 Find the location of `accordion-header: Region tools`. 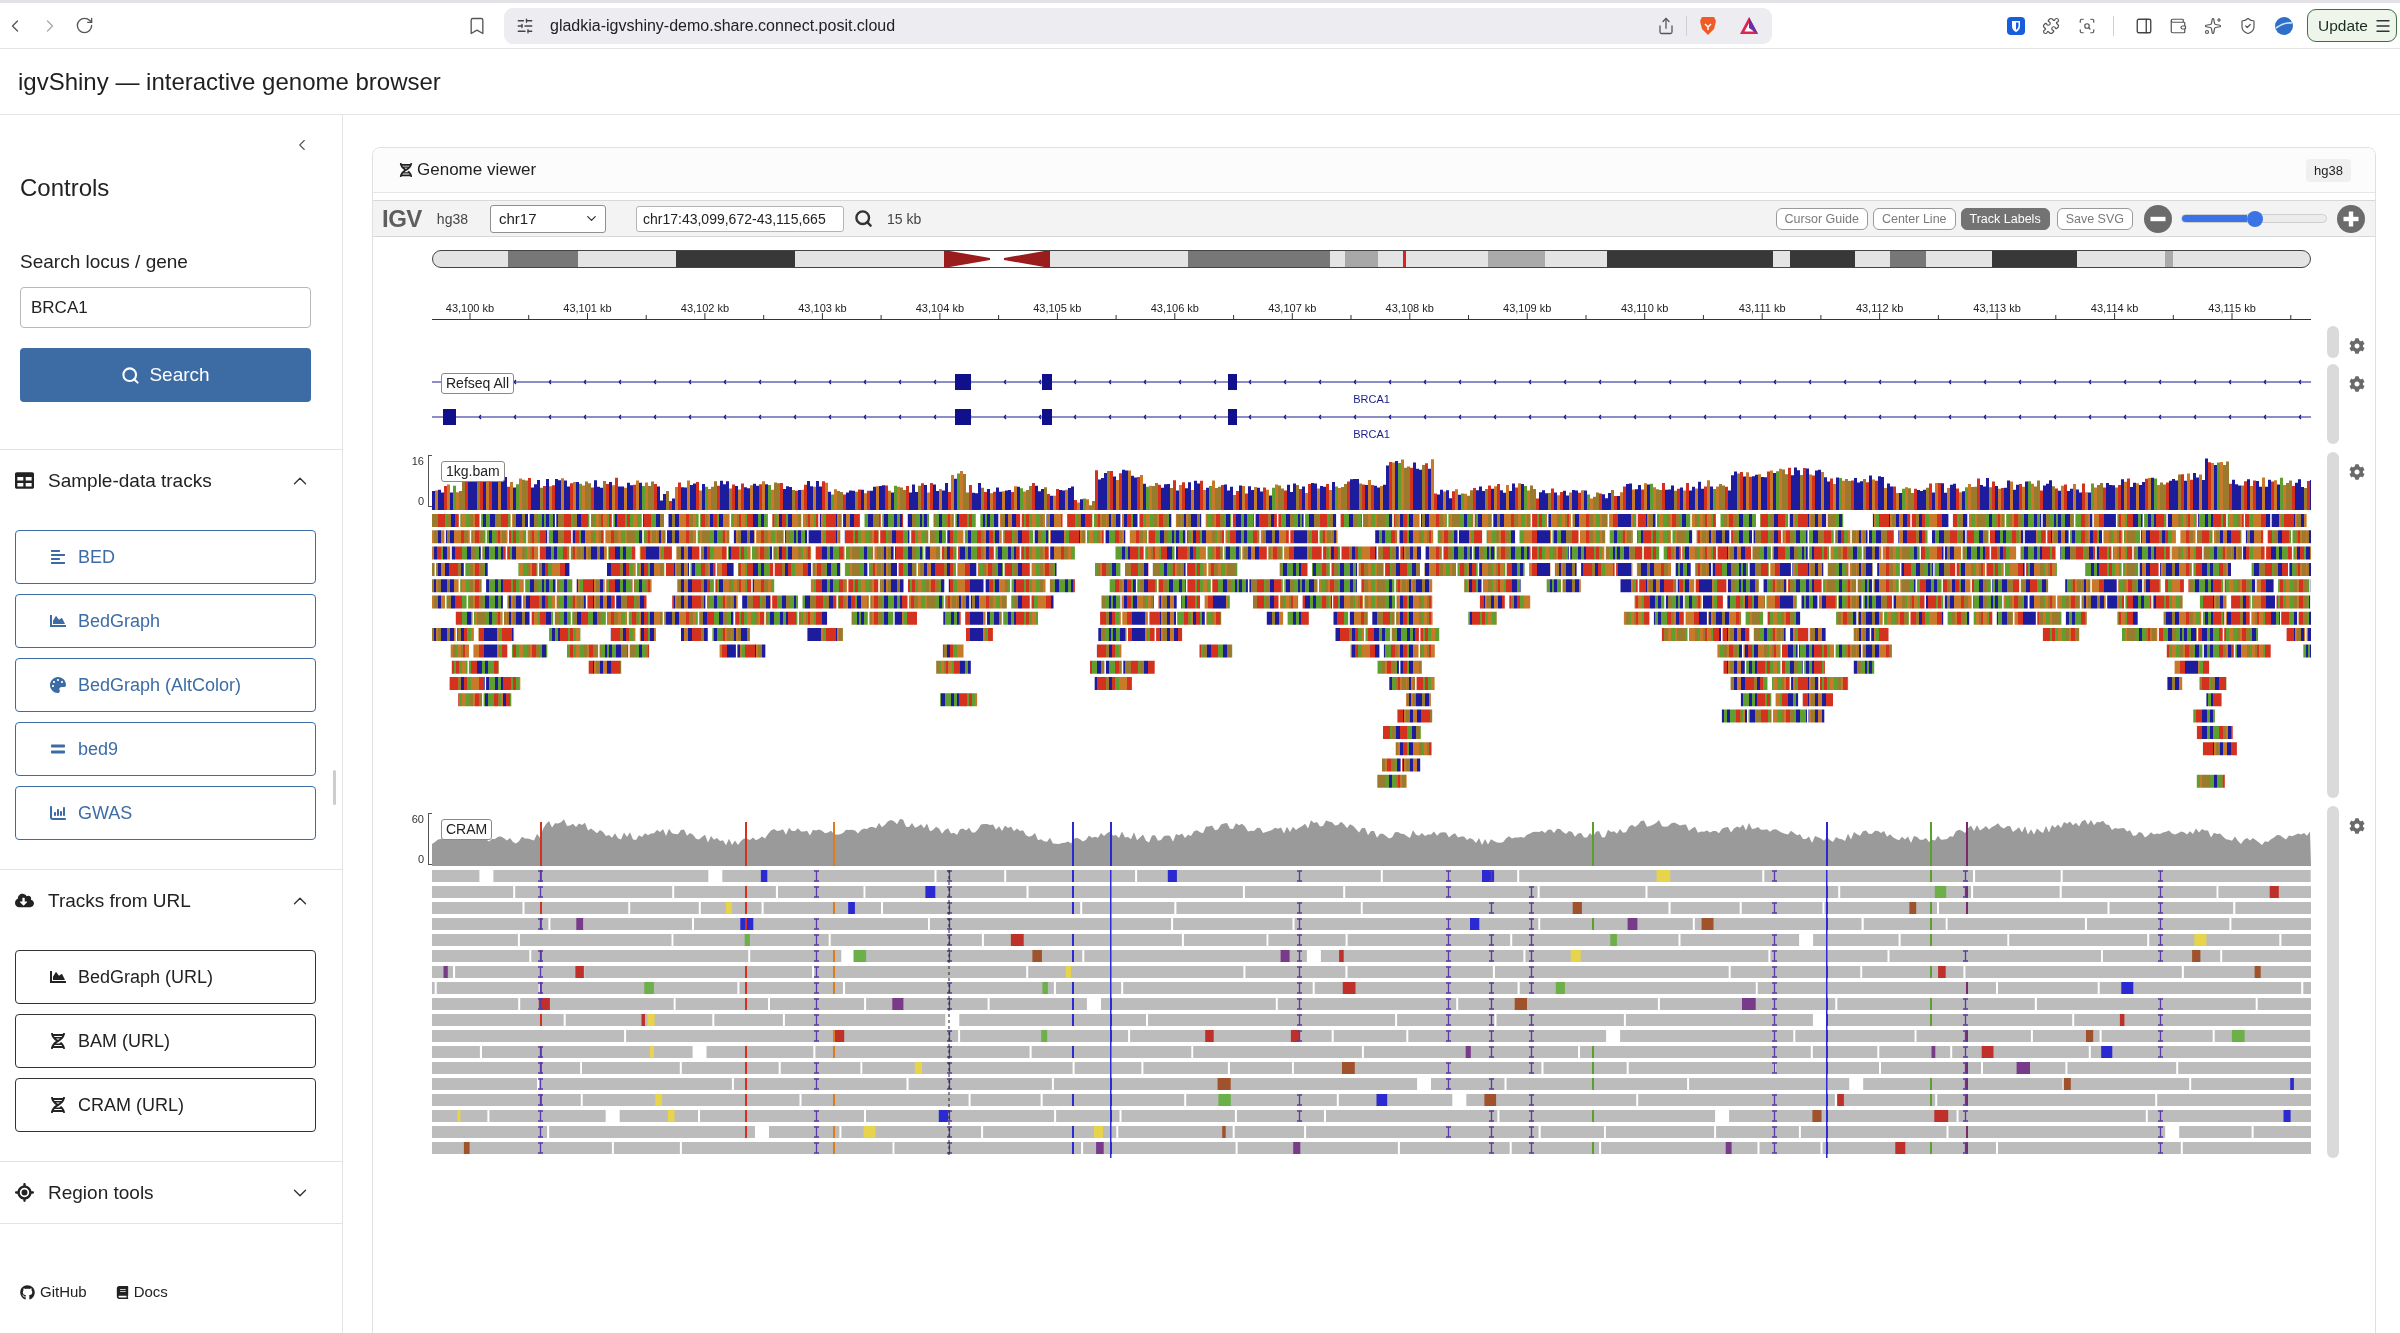

accordion-header: Region tools is located at coordinates (171, 1192).